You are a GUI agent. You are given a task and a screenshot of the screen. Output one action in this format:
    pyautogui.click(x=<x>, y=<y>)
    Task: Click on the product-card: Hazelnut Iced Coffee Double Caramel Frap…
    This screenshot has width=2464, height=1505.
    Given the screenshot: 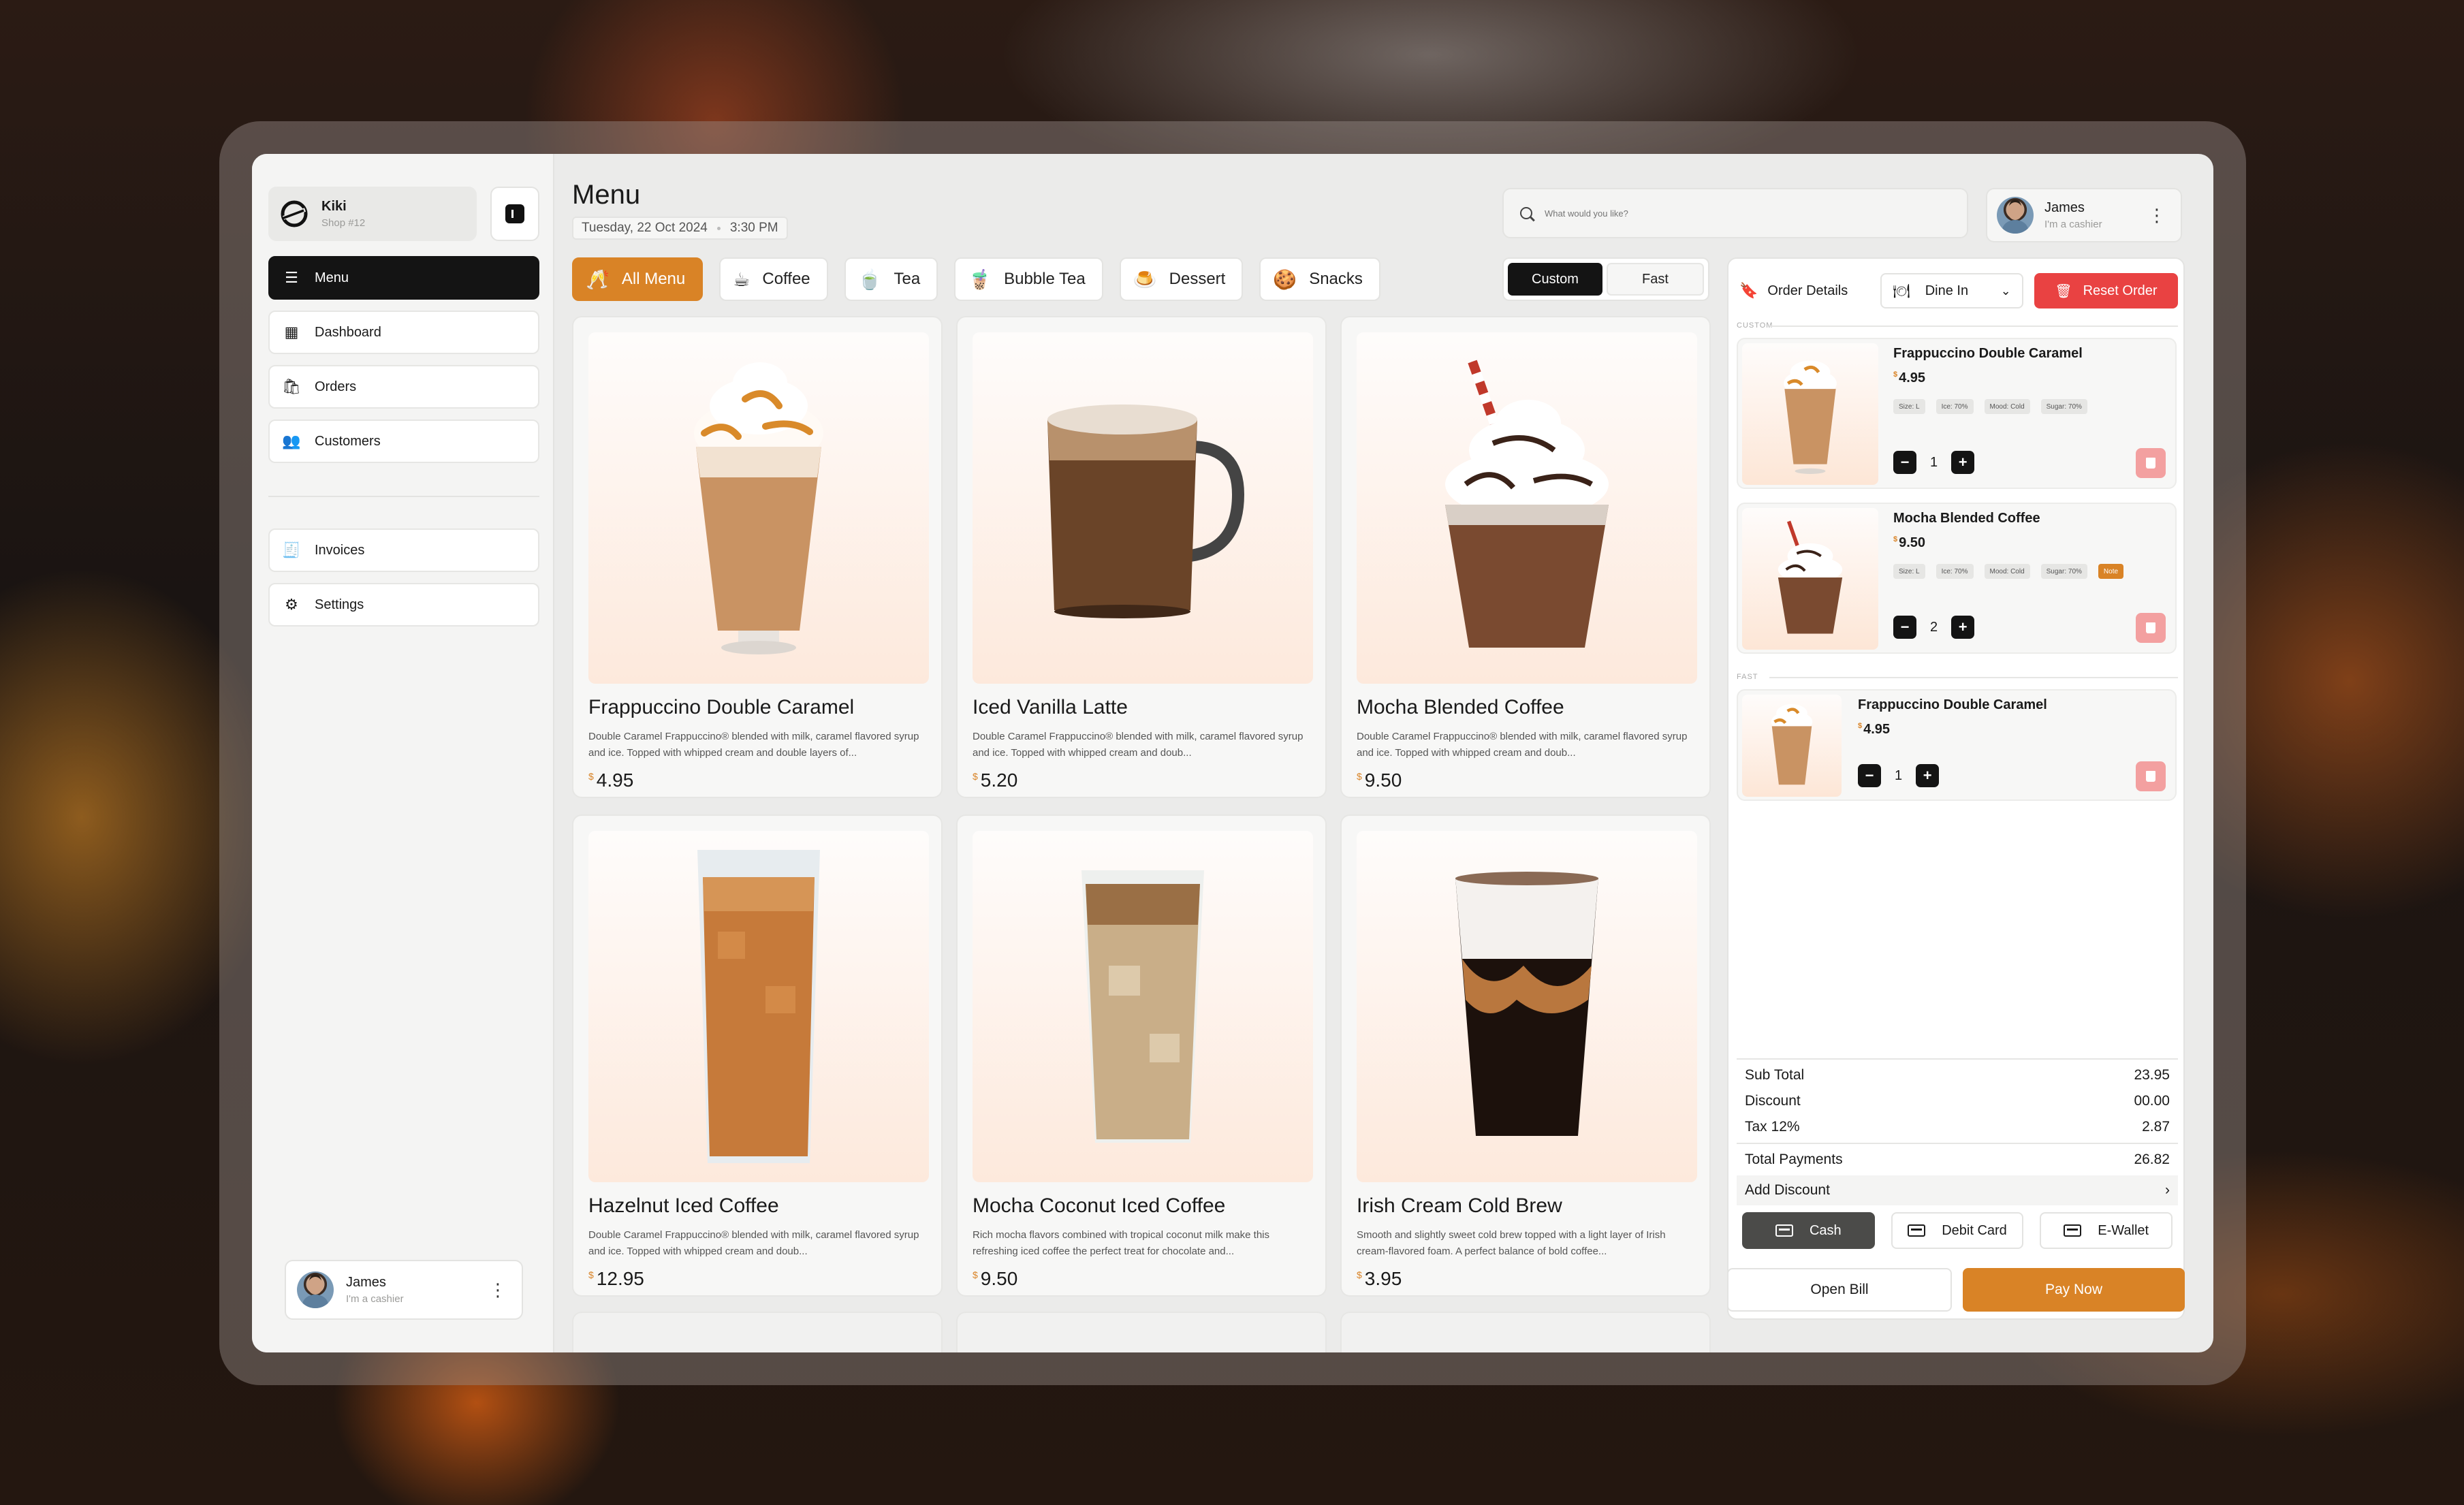 What is the action you would take?
    pyautogui.click(x=757, y=1055)
    